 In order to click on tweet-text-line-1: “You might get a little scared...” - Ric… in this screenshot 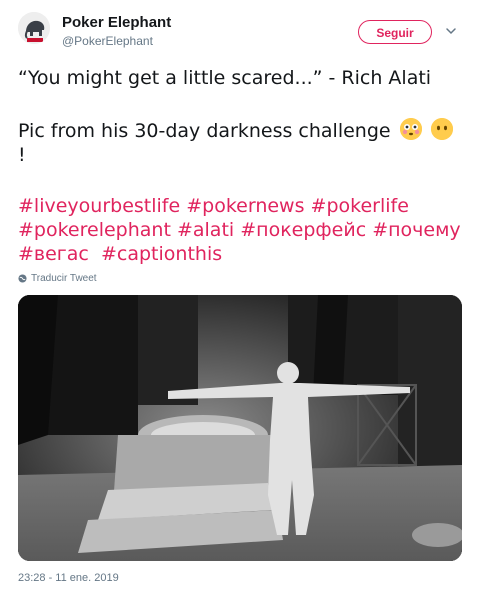, I will do `click(225, 78)`.